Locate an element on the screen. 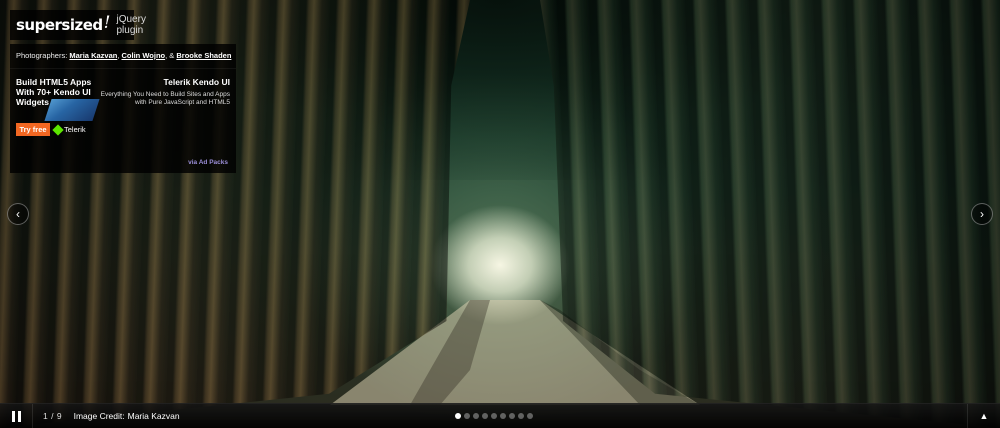  photographer-link-3: Brooke Shaden is located at coordinates (203, 55).